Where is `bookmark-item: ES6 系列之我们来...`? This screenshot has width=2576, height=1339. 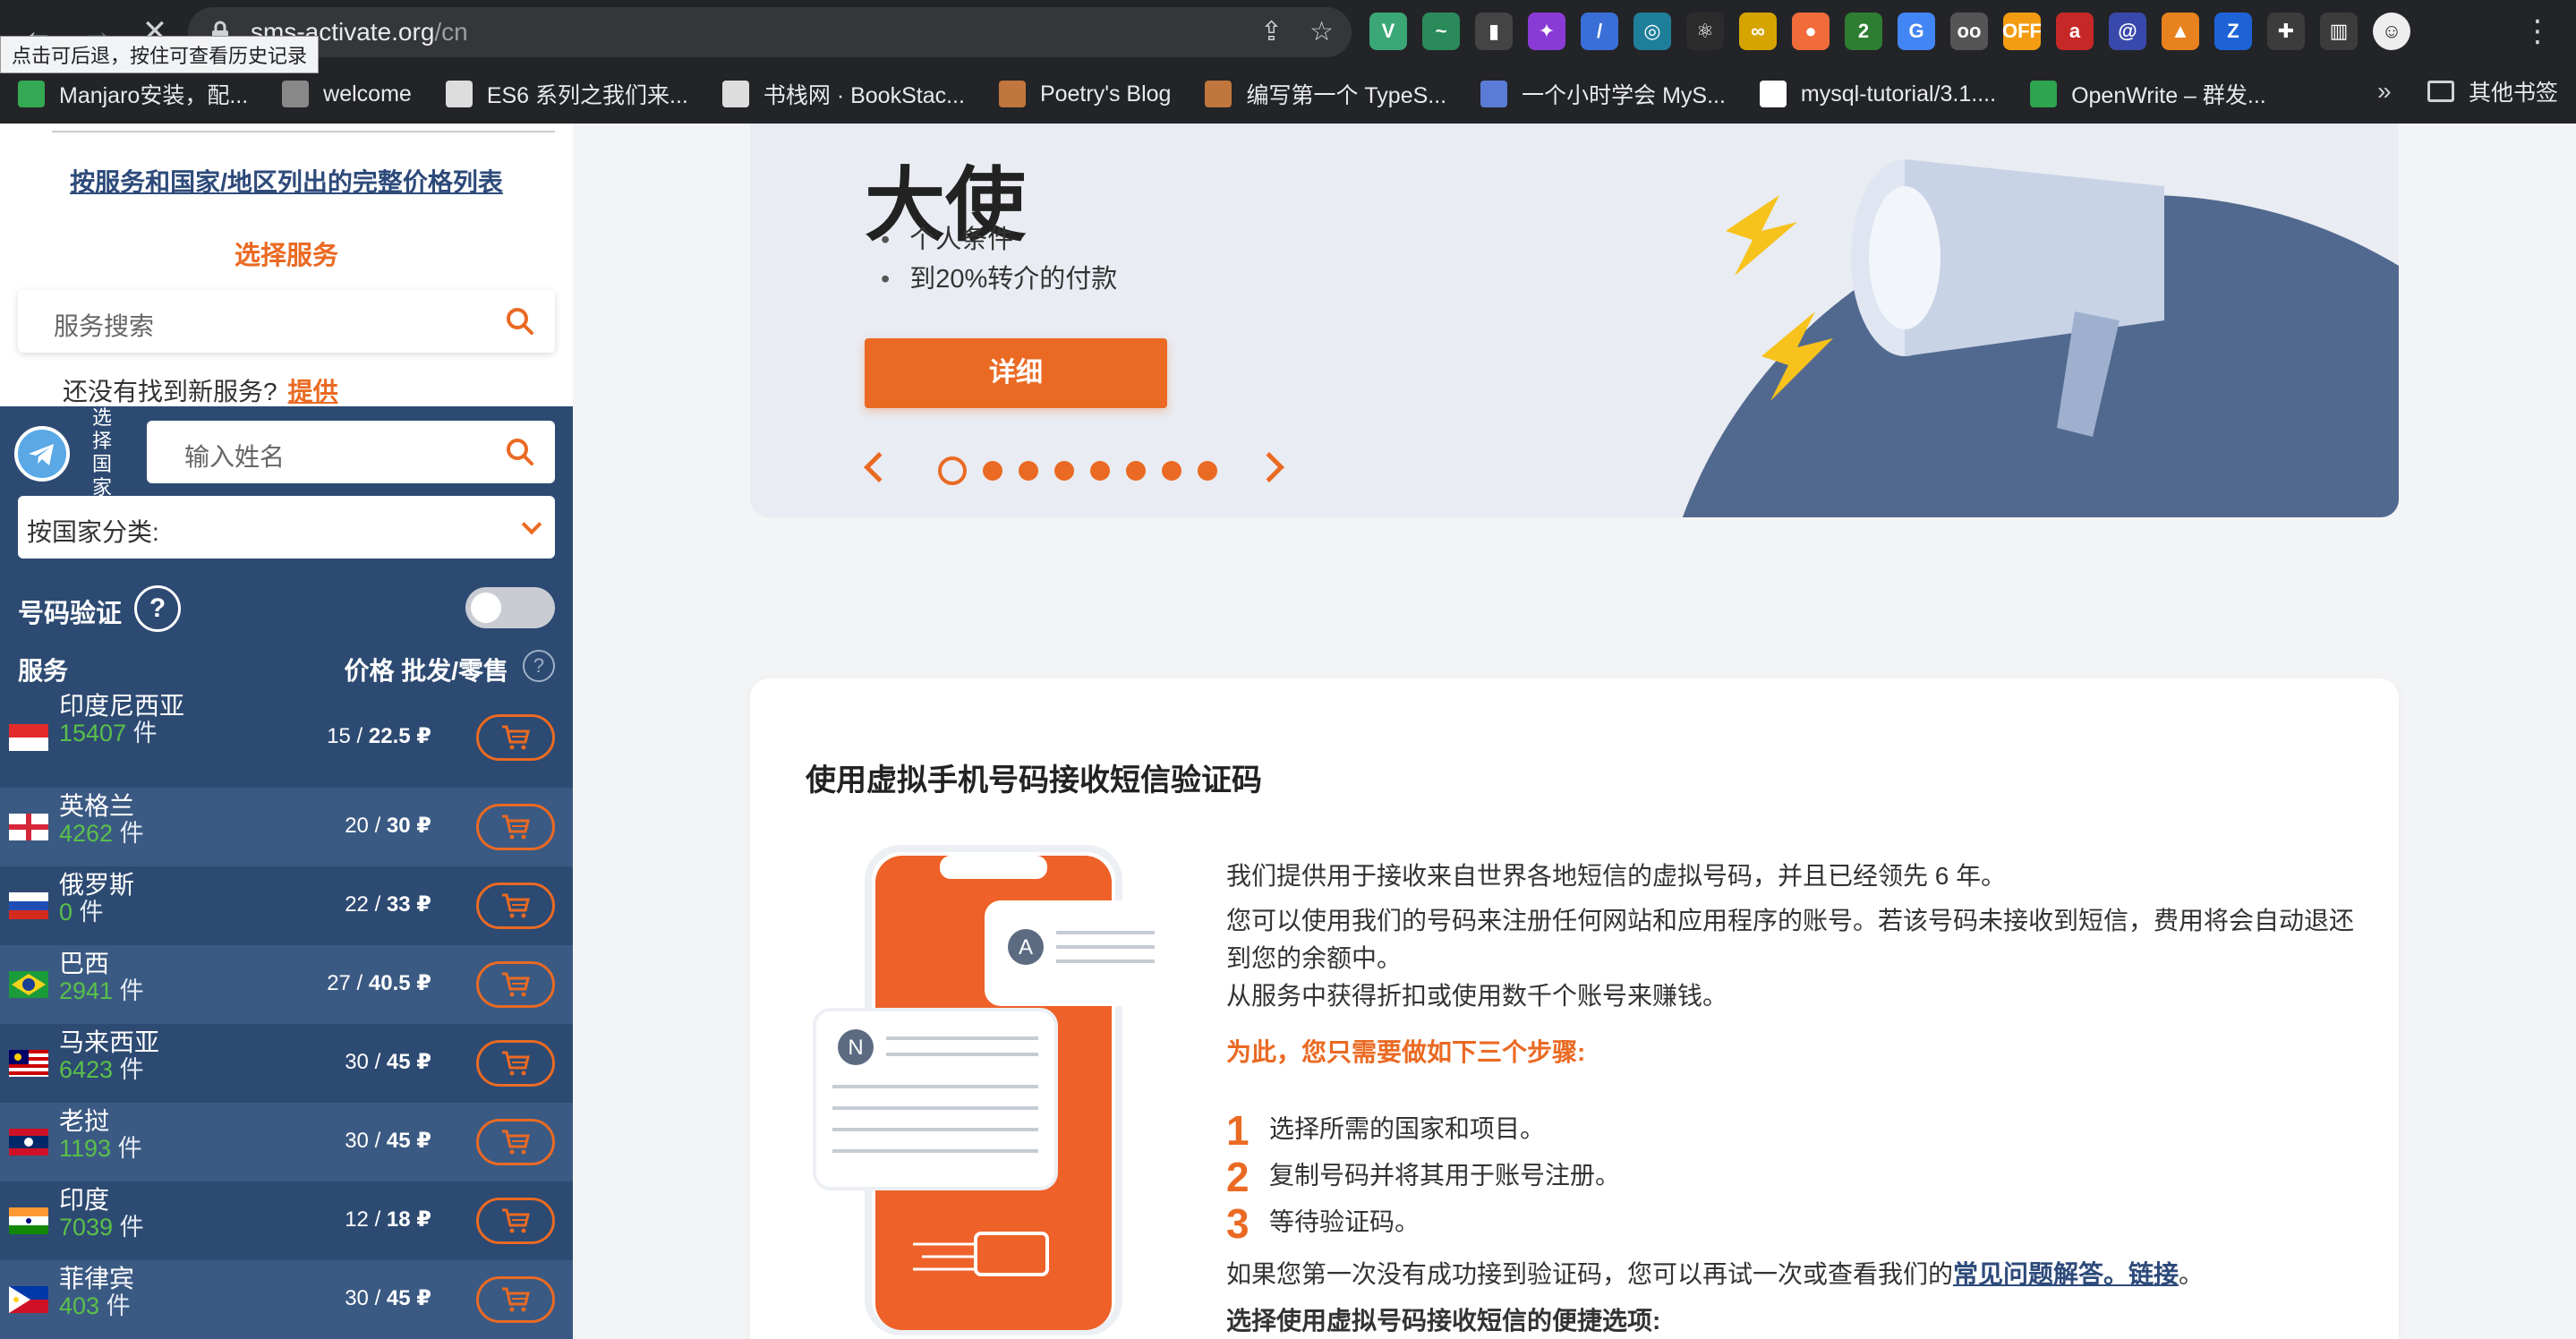 bookmark-item: ES6 系列之我们来... is located at coordinates (566, 94).